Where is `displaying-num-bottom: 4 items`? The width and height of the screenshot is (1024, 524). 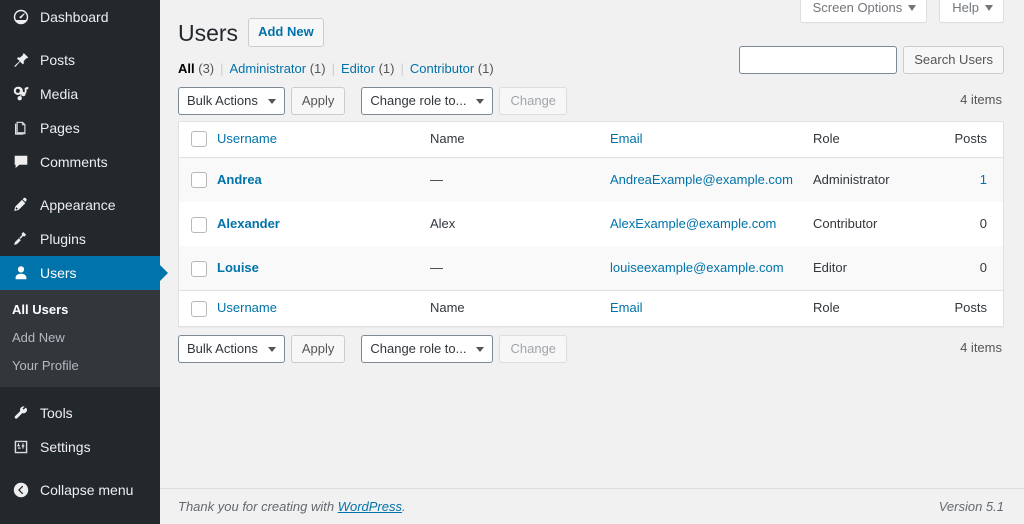 displaying-num-bottom: 4 items is located at coordinates (981, 348).